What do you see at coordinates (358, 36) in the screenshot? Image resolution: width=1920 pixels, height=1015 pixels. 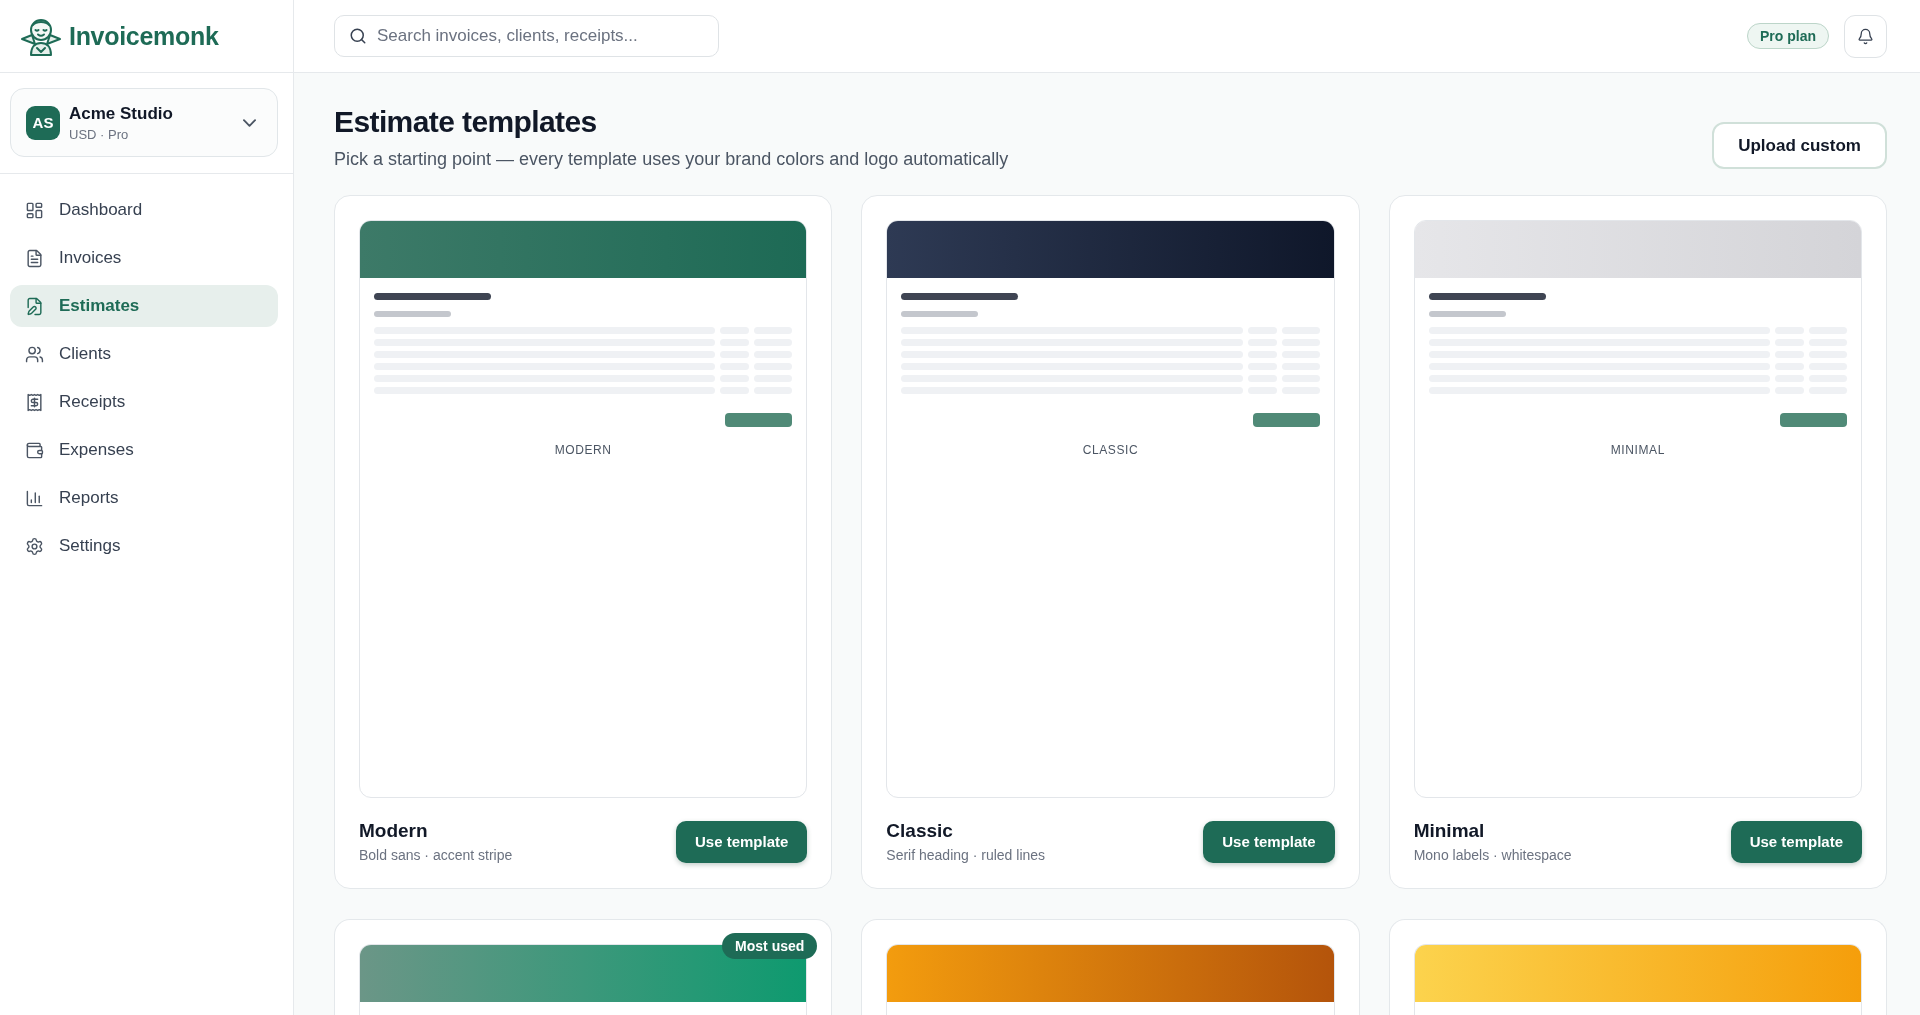 I see `search-icon` at bounding box center [358, 36].